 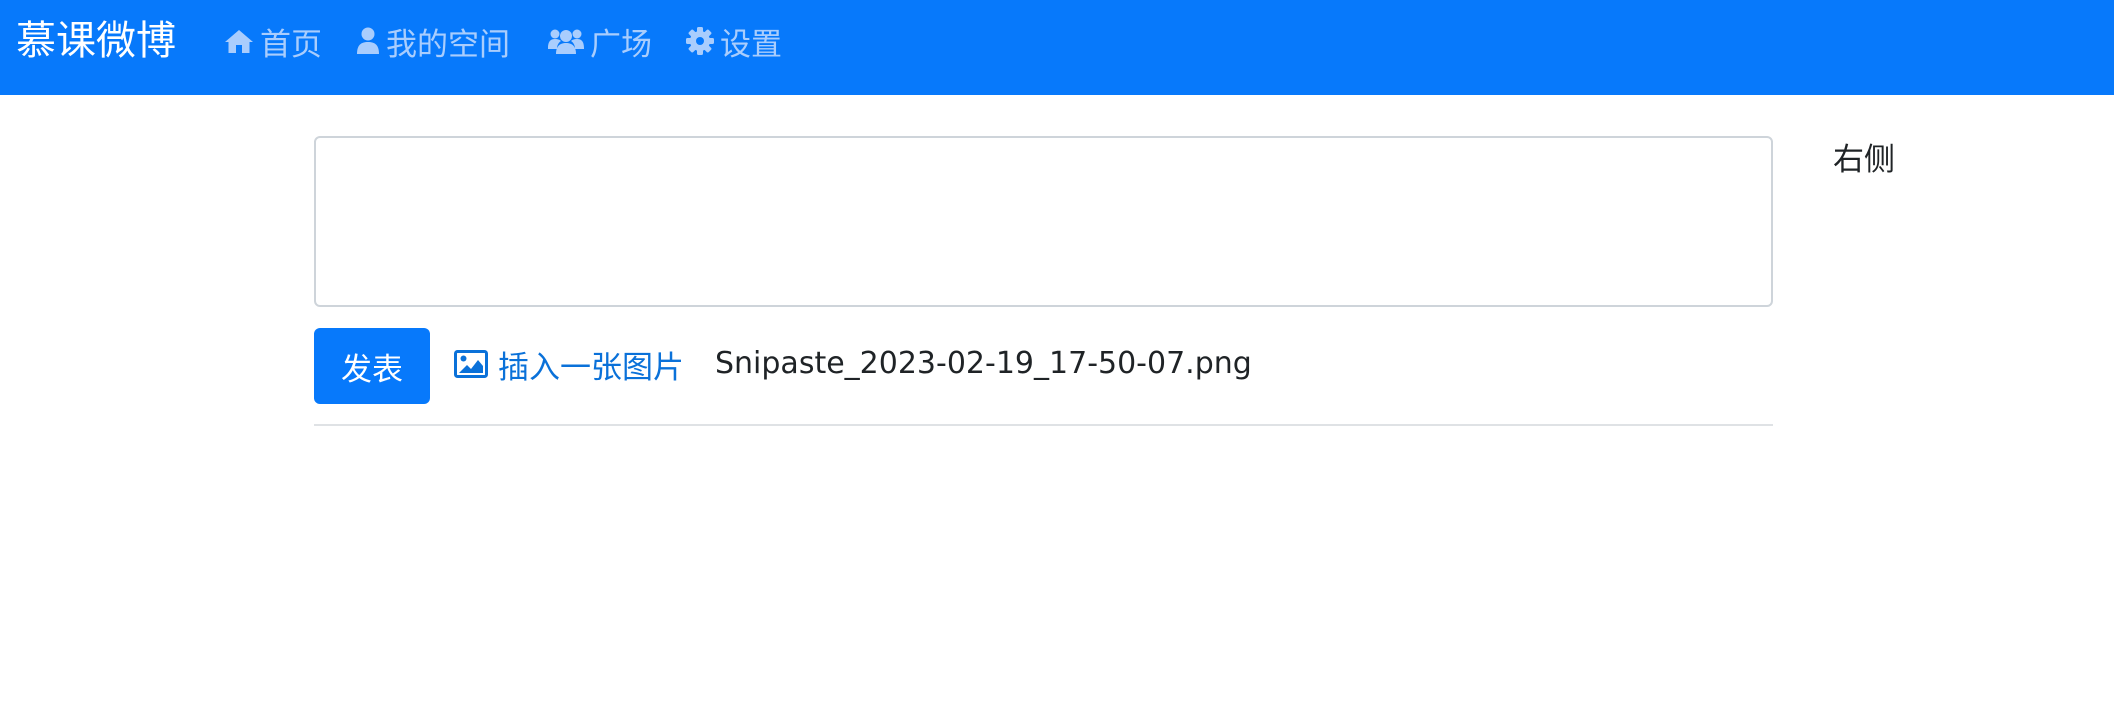 What do you see at coordinates (368, 41) in the screenshot?
I see `user-icon` at bounding box center [368, 41].